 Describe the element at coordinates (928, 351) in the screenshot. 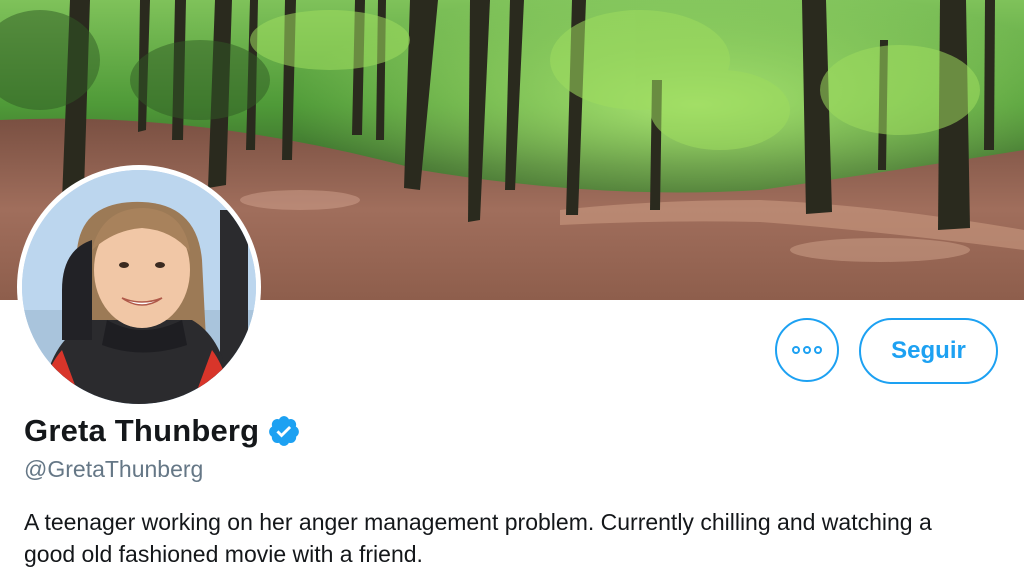

I see `follow-button: Seguir` at that location.